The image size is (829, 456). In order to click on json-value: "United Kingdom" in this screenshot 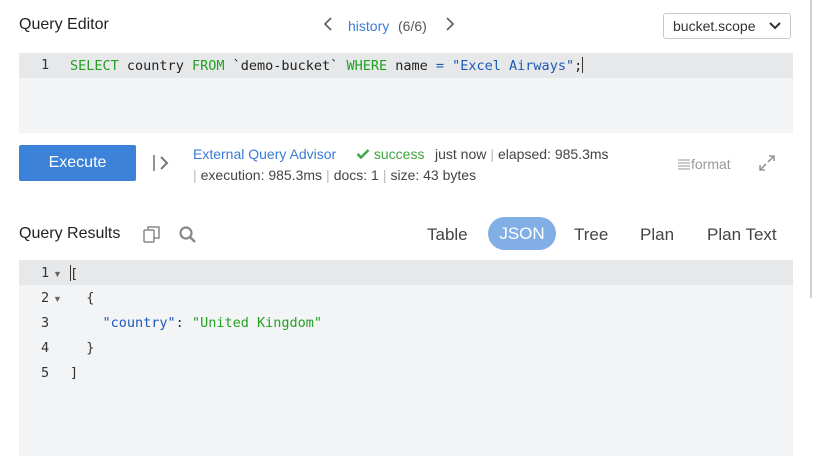, I will do `click(256, 323)`.